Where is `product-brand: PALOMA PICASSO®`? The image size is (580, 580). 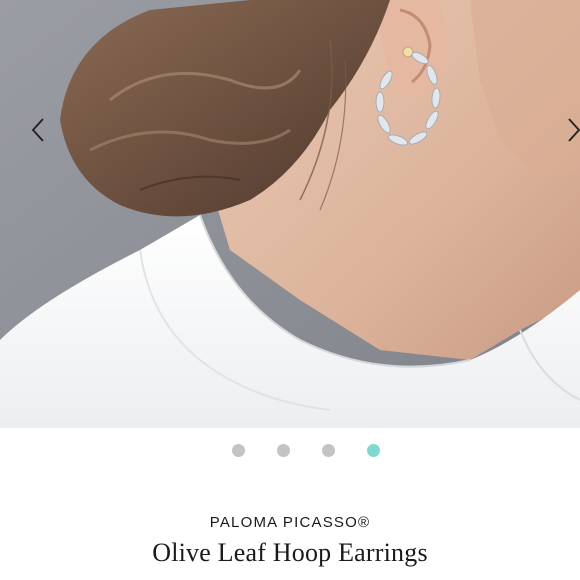
product-brand: PALOMA PICASSO® is located at coordinates (290, 522).